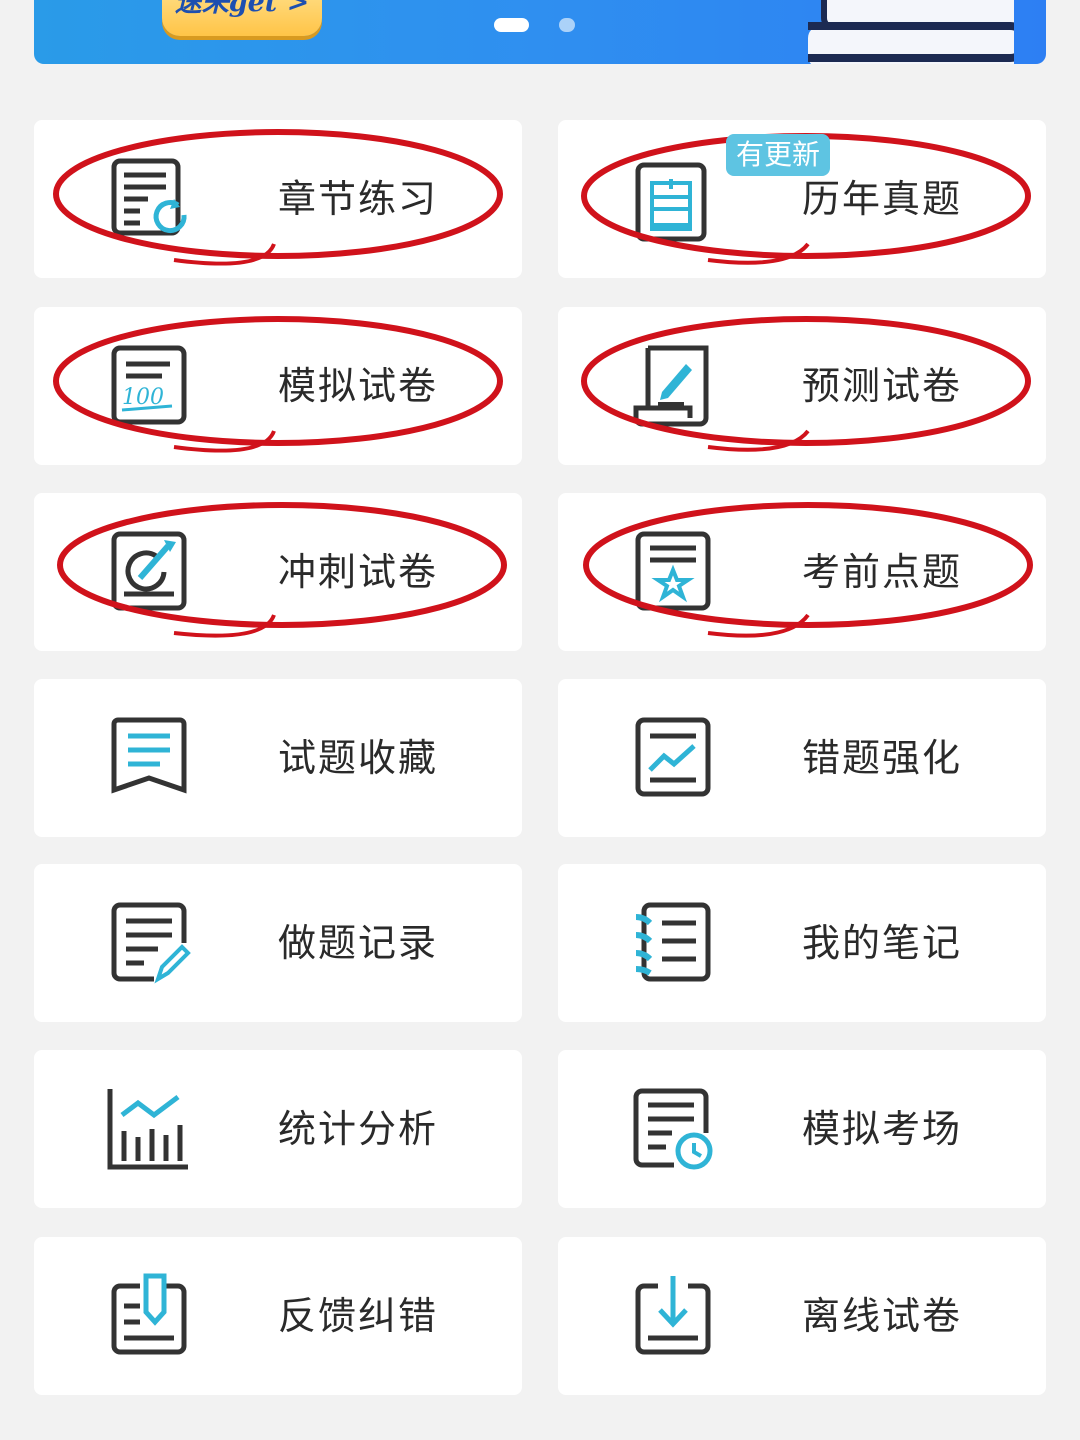 The width and height of the screenshot is (1080, 1440). Describe the element at coordinates (673, 1315) in the screenshot. I see `offline-download-icon` at that location.